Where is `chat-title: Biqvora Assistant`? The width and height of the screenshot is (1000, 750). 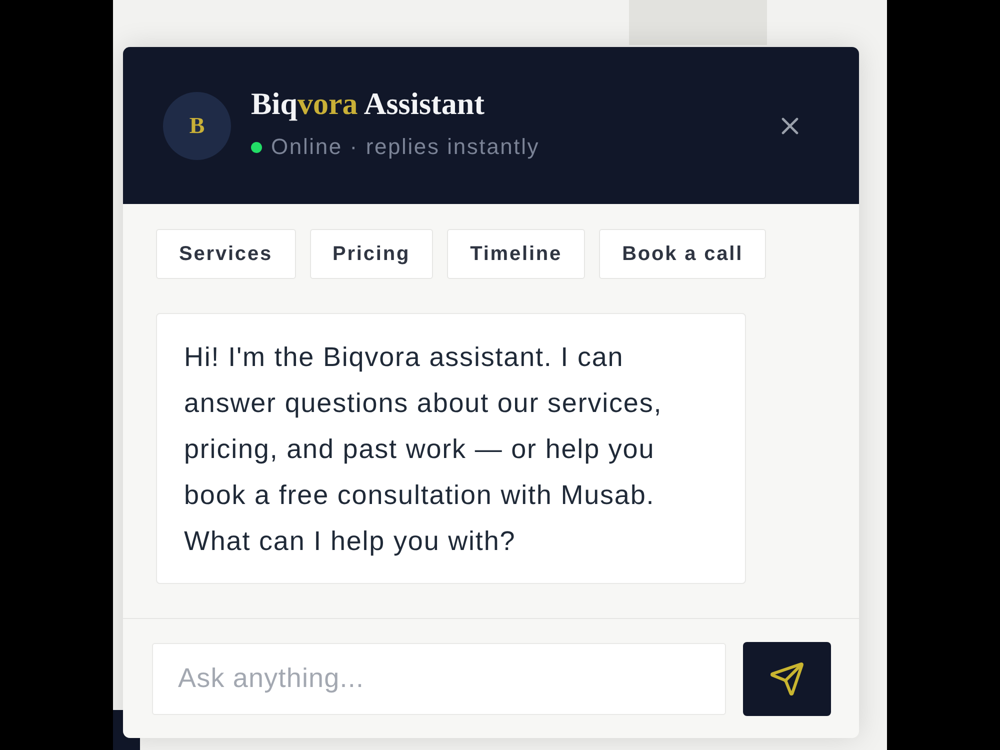
chat-title: Biqvora Assistant is located at coordinates (367, 104).